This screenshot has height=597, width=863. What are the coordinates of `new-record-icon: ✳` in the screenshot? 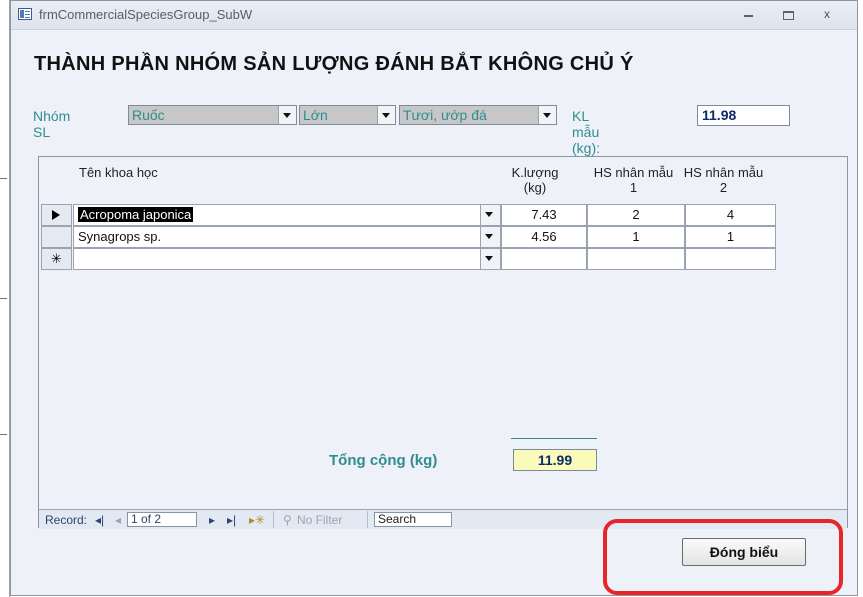 It's located at (56, 259).